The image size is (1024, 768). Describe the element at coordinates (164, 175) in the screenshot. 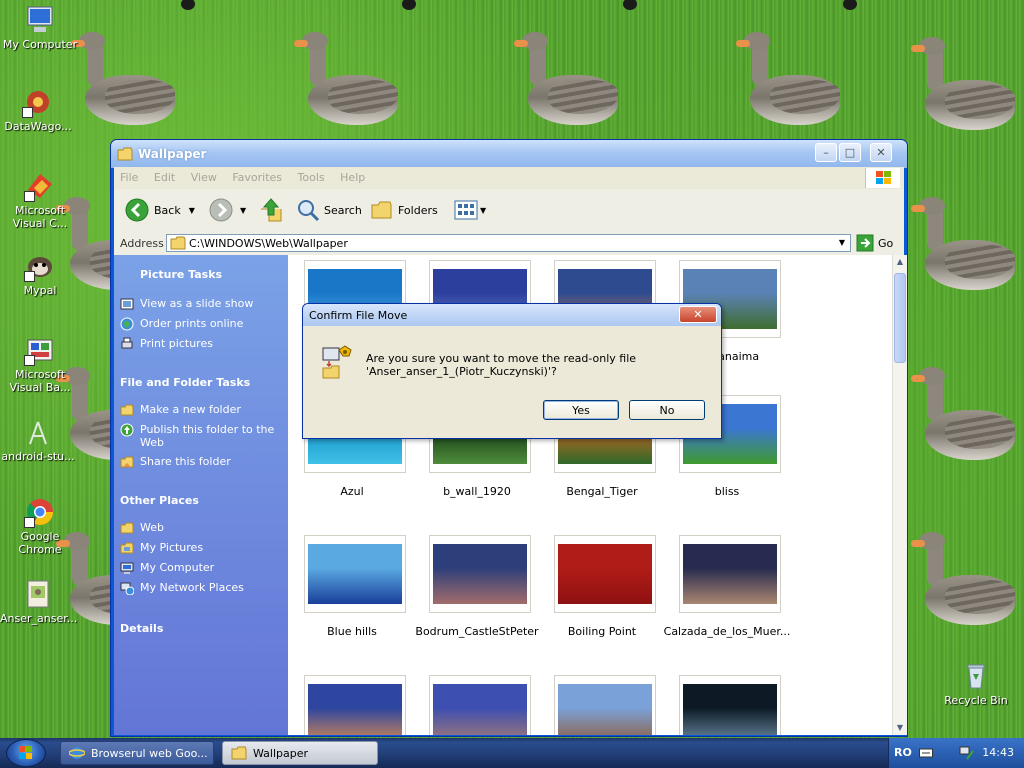

I see `menu-edit: Edit` at that location.